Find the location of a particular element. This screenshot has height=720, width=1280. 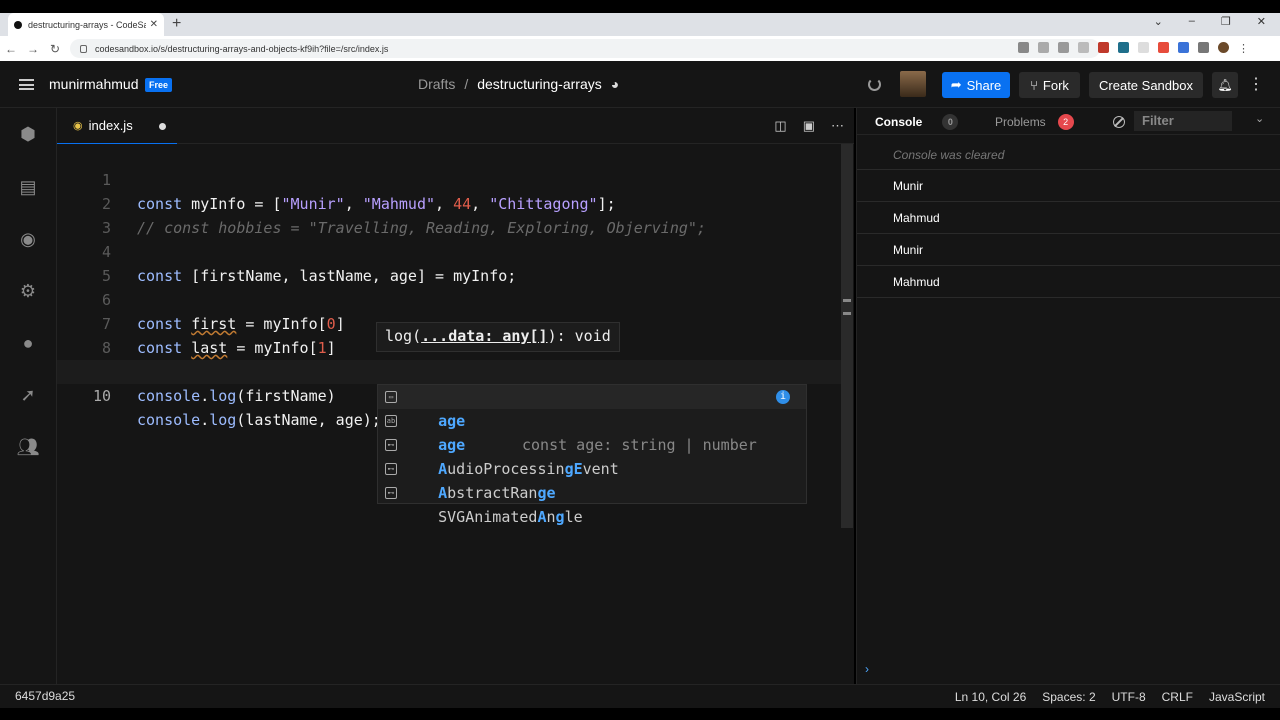

gear-icon: ⚙ is located at coordinates (28, 291).